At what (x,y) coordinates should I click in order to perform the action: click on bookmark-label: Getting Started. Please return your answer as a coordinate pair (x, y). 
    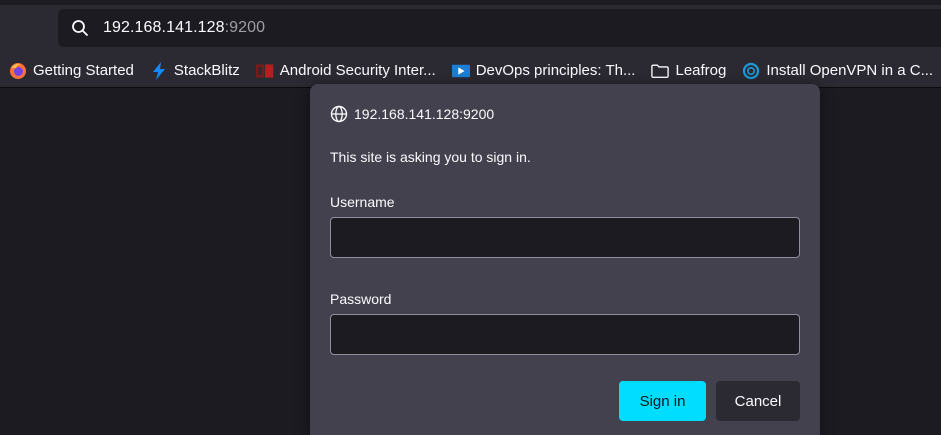
    Looking at the image, I should click on (83, 70).